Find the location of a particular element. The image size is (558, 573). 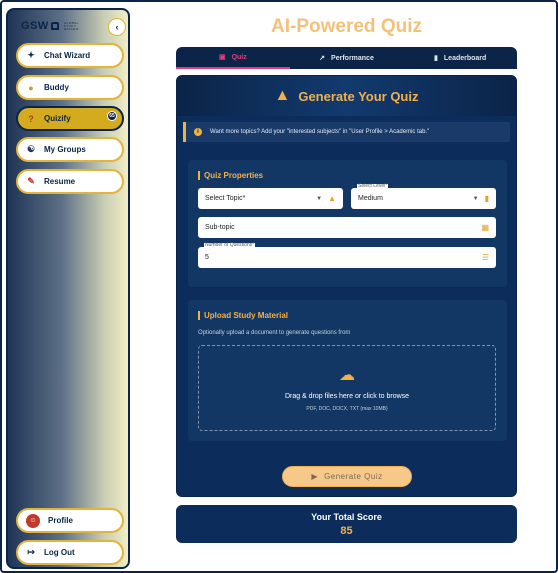

card-header: ▲ Generate Your Quiz is located at coordinates (346, 96).